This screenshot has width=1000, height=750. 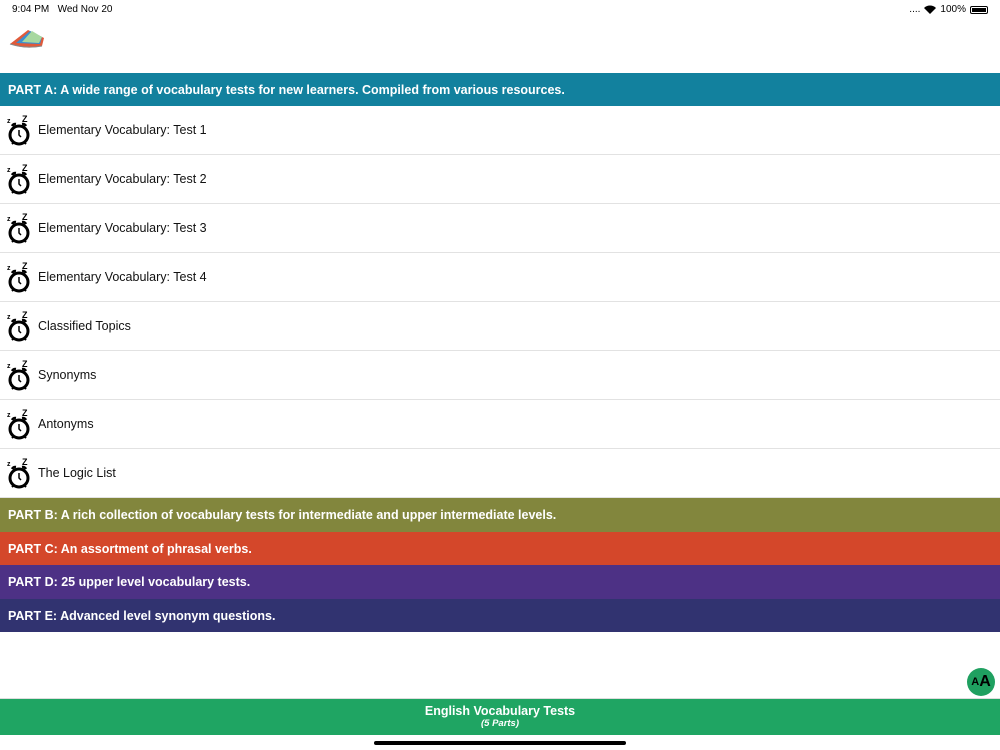 What do you see at coordinates (500, 424) in the screenshot?
I see `list-item: z Z Antonyms` at bounding box center [500, 424].